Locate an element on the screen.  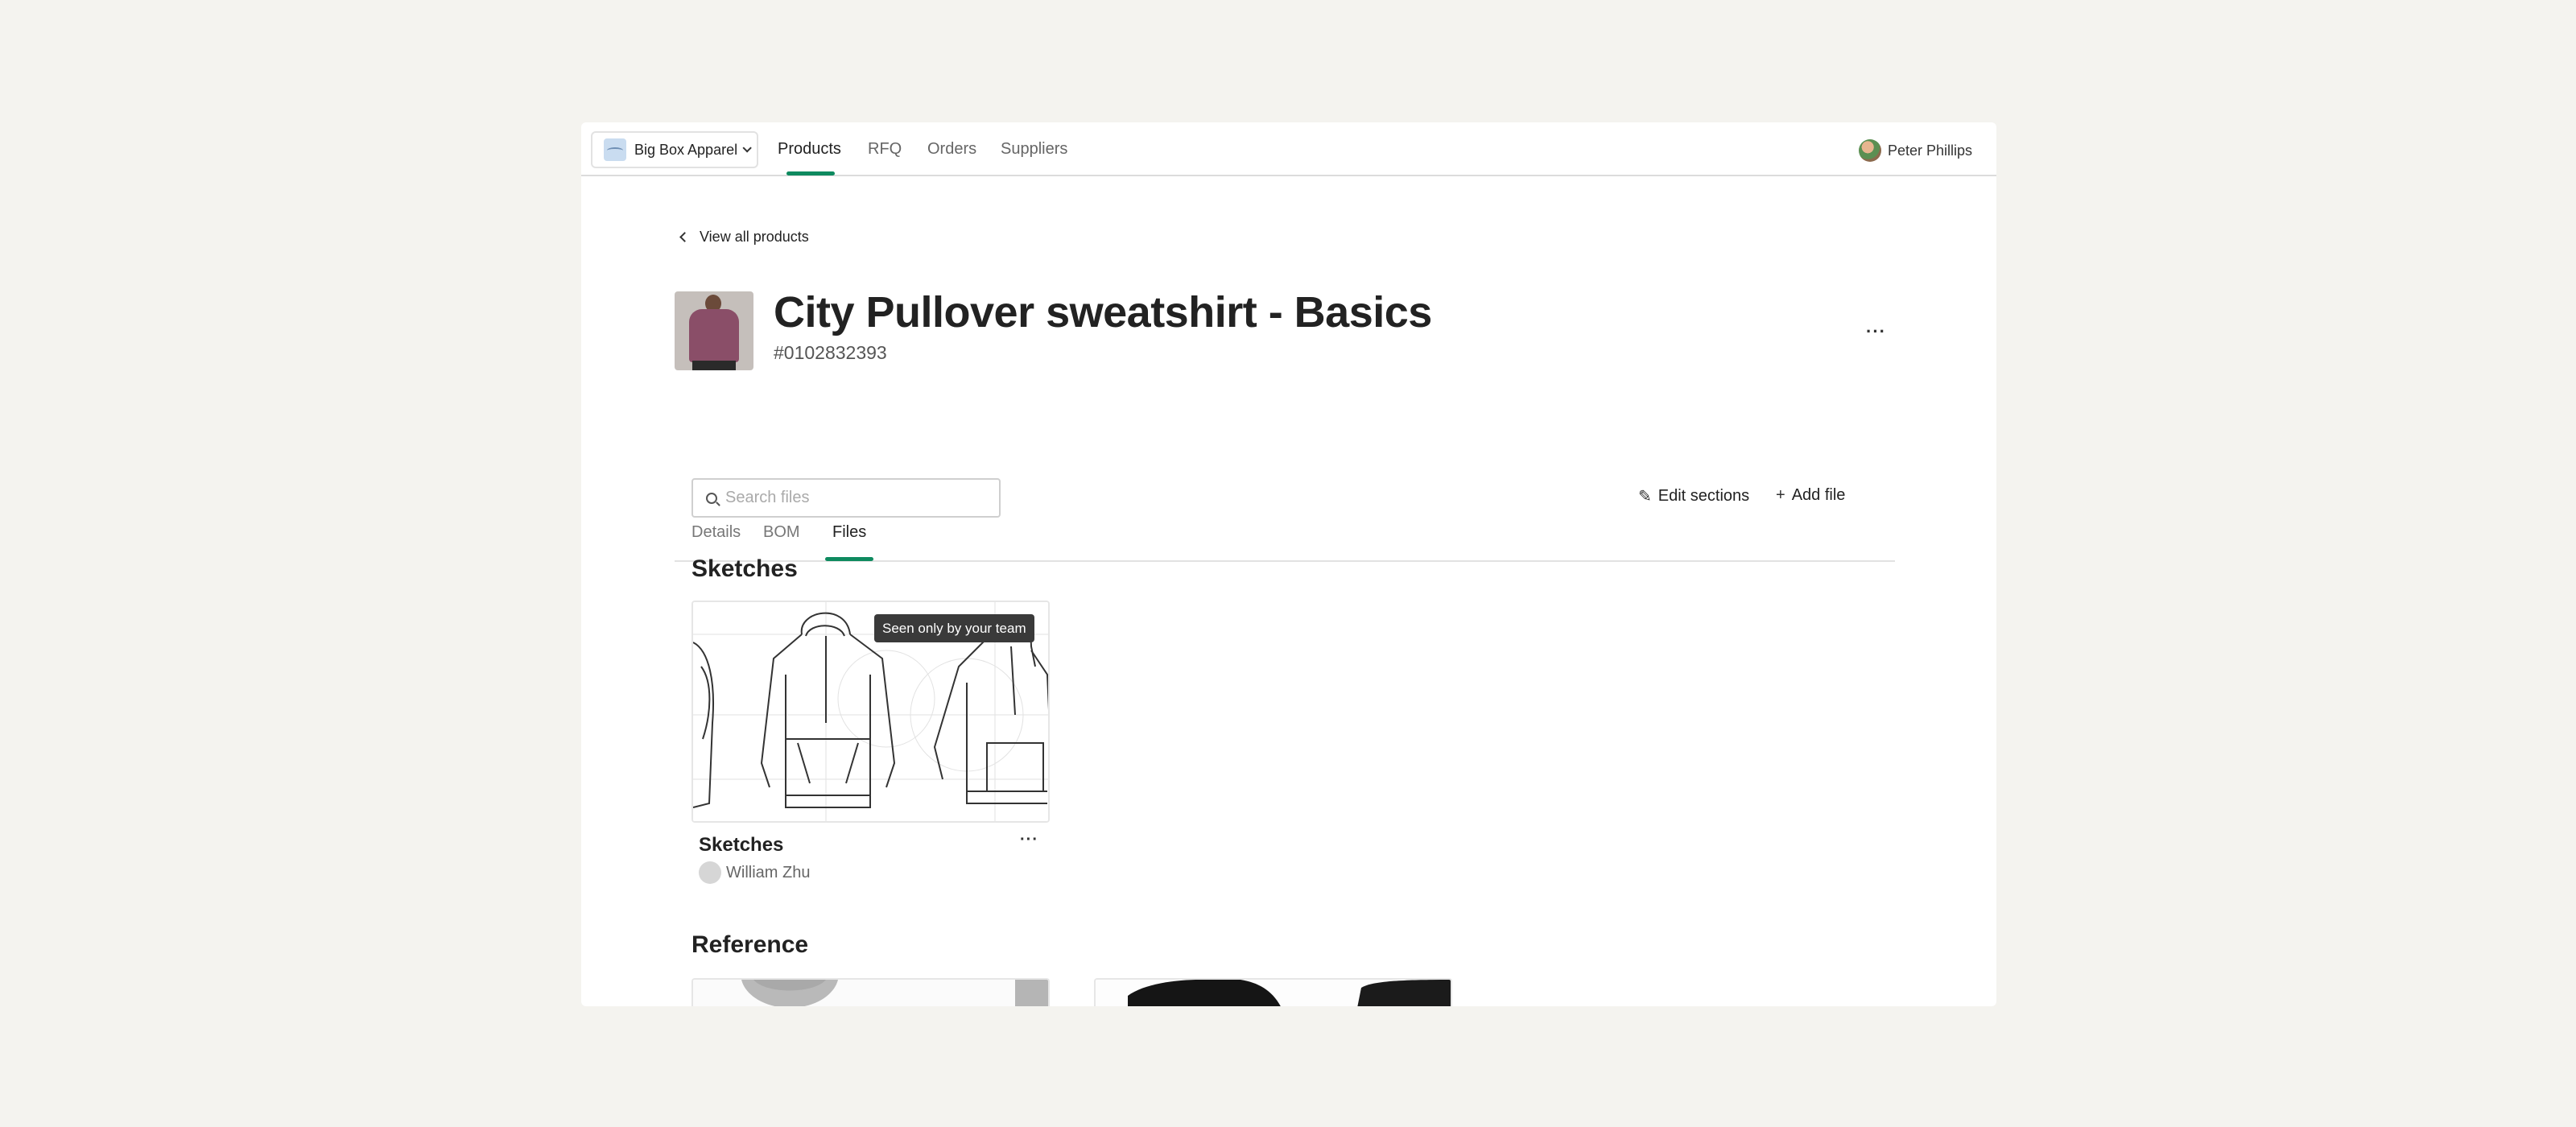
user-menu: Peter Phillips is located at coordinates (1915, 150).